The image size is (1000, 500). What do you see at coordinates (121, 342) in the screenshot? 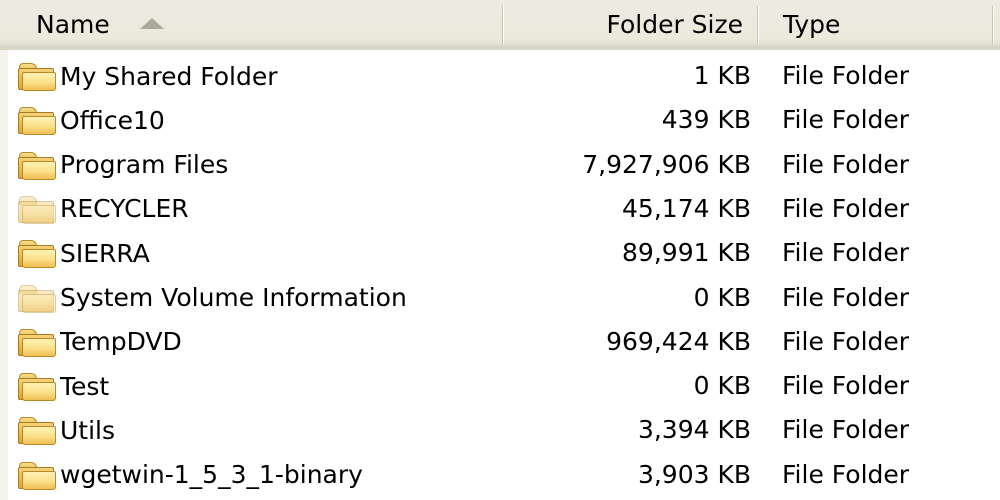
I see `row-name: TempDVD` at bounding box center [121, 342].